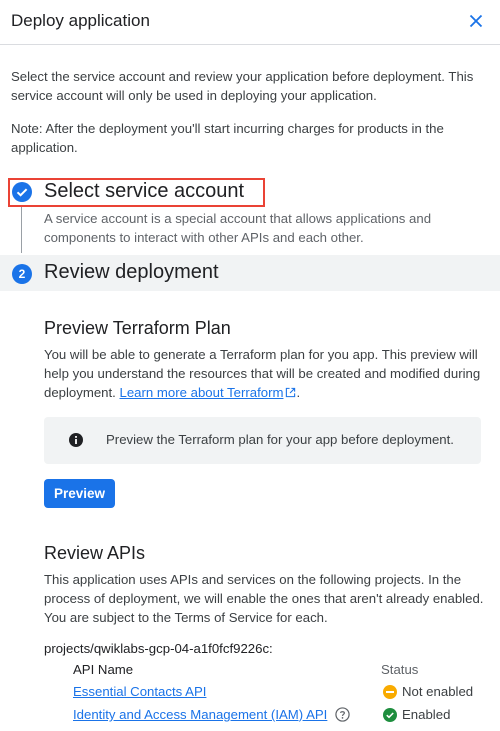 Image resolution: width=500 pixels, height=731 pixels. Describe the element at coordinates (390, 715) in the screenshot. I see `enabled-icon` at that location.